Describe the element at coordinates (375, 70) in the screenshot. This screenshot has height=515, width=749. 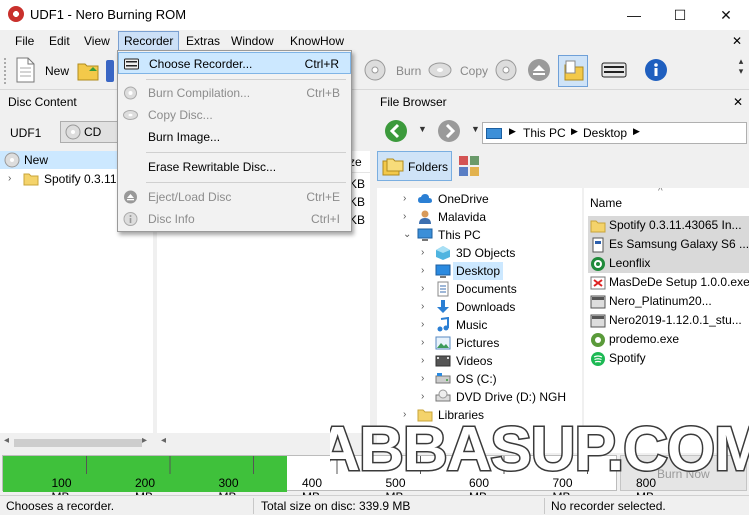
I see `burn-icon` at that location.